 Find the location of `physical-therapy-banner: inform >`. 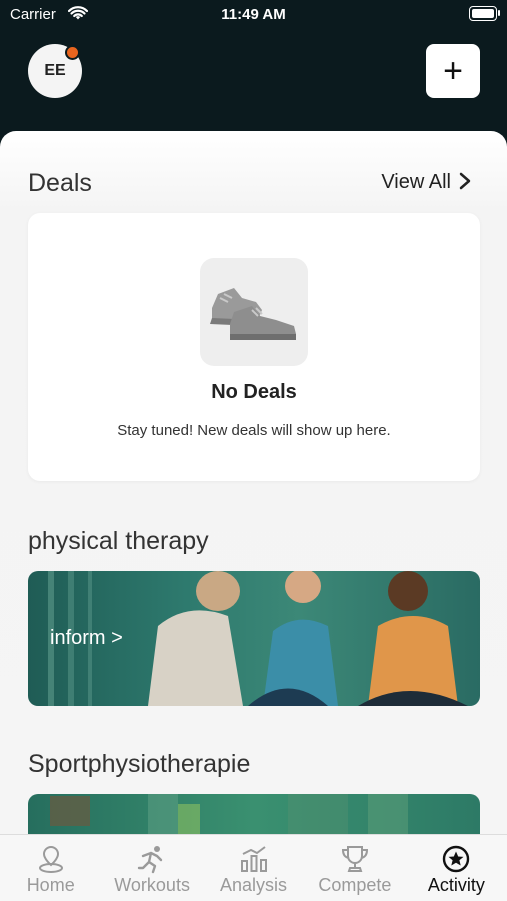

physical-therapy-banner: inform > is located at coordinates (254, 638).